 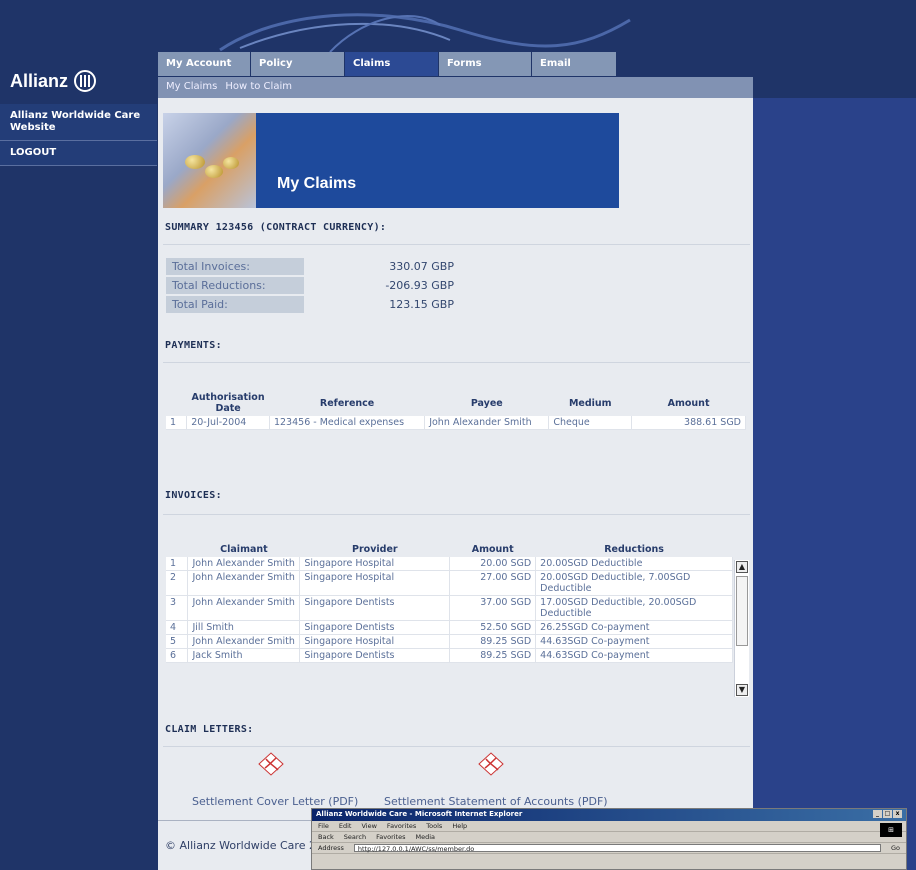 I want to click on col-header: Claimant, so click(x=244, y=549).